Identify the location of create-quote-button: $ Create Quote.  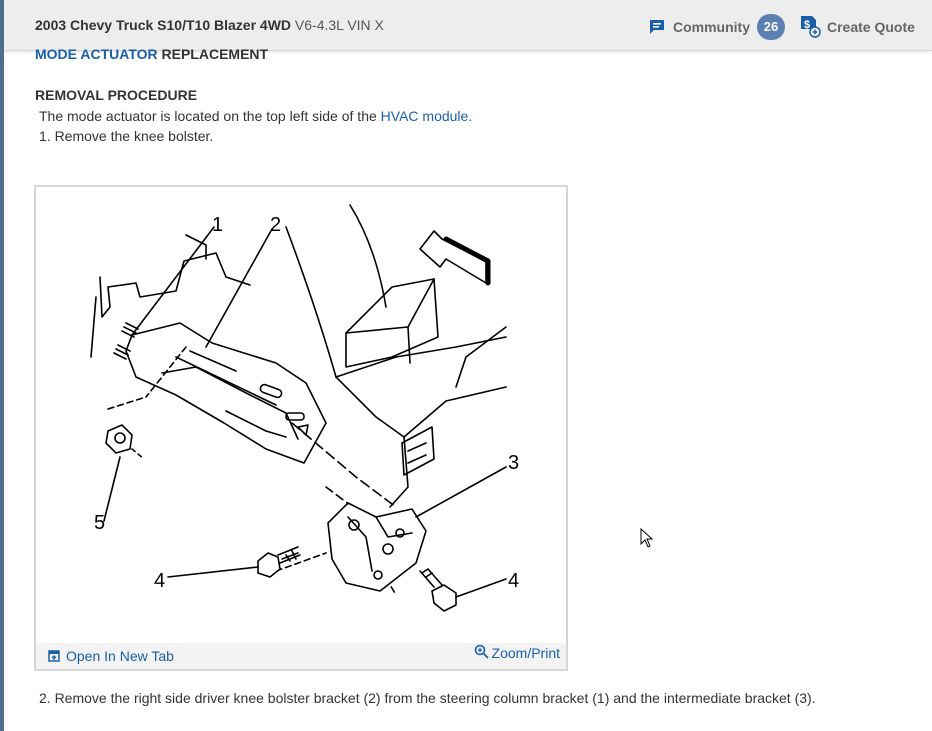
(857, 27).